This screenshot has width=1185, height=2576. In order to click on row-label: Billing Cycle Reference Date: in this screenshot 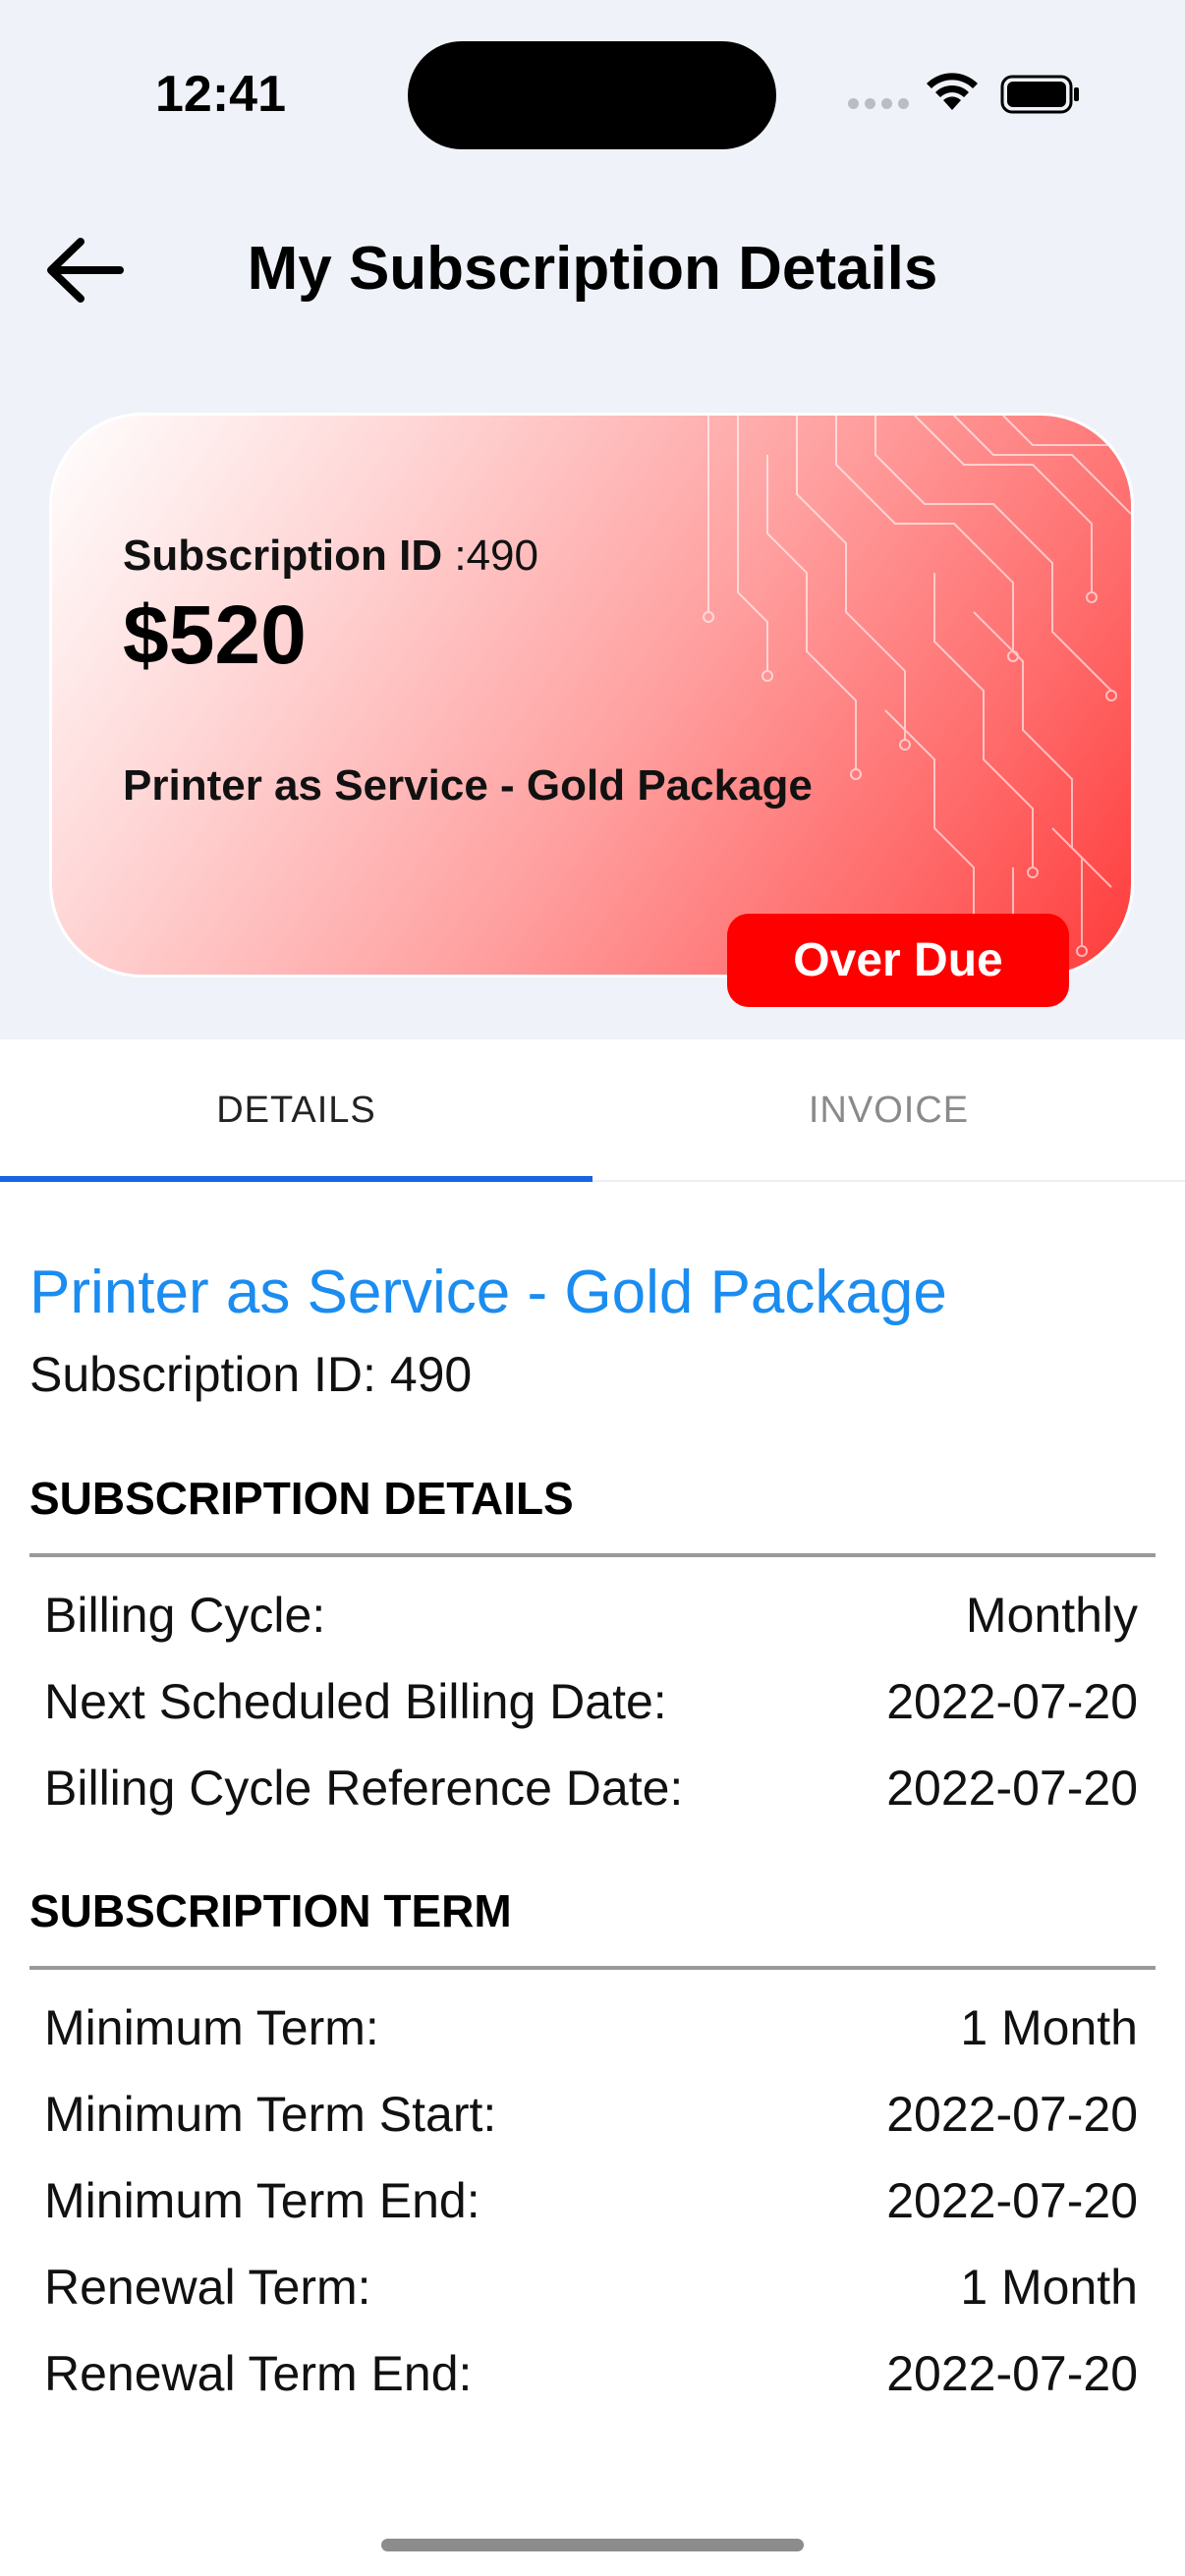, I will do `click(364, 1788)`.